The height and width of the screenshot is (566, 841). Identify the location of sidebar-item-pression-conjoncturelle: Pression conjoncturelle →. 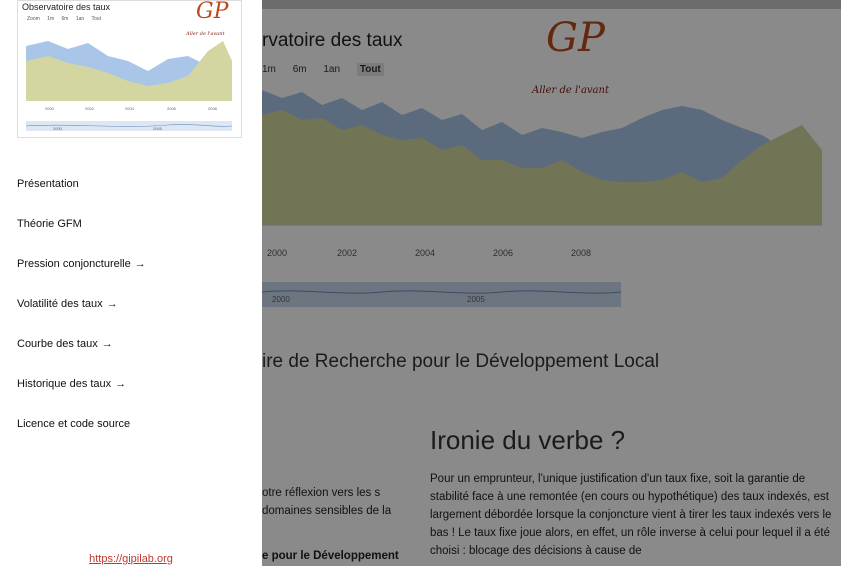
(81, 278).